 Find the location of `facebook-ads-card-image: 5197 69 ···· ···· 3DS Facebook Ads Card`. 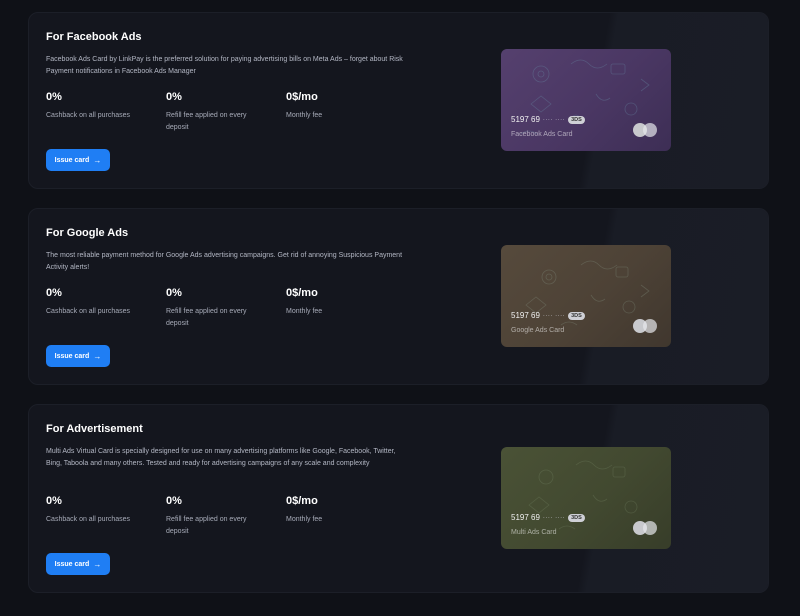

facebook-ads-card-image: 5197 69 ···· ···· 3DS Facebook Ads Card is located at coordinates (586, 100).